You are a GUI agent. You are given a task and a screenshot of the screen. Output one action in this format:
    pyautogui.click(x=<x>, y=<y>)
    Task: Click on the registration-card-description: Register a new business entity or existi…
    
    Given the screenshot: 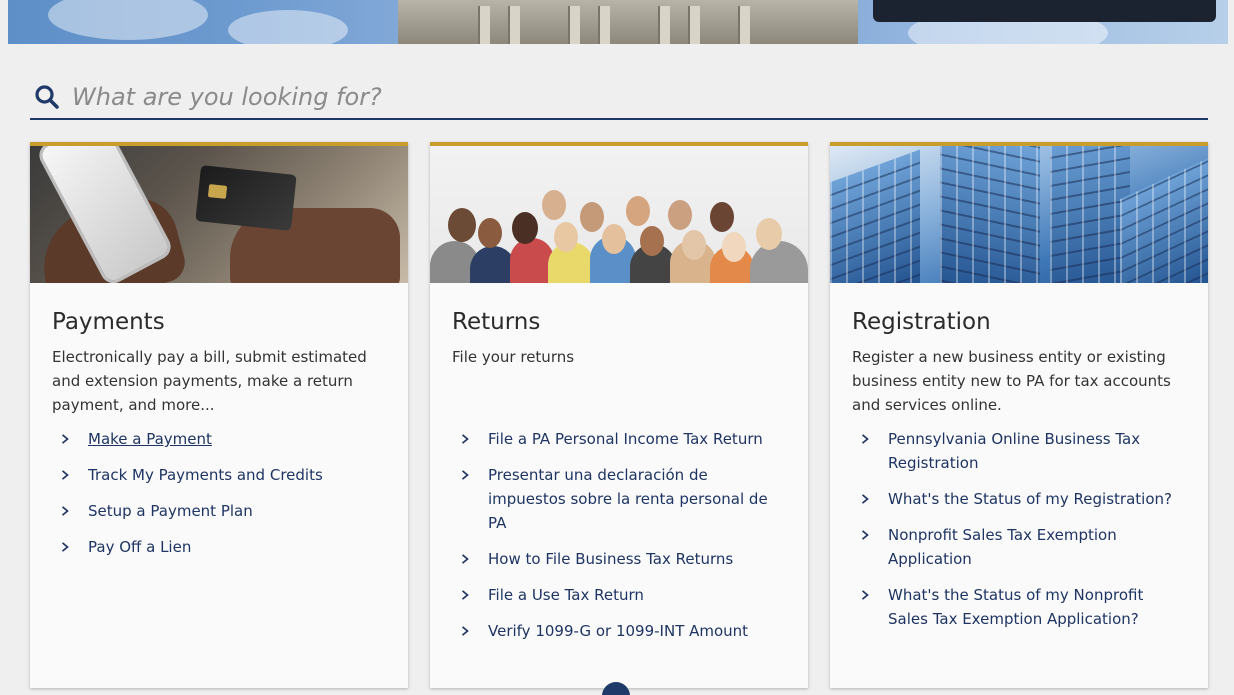 What is the action you would take?
    pyautogui.click(x=1011, y=381)
    